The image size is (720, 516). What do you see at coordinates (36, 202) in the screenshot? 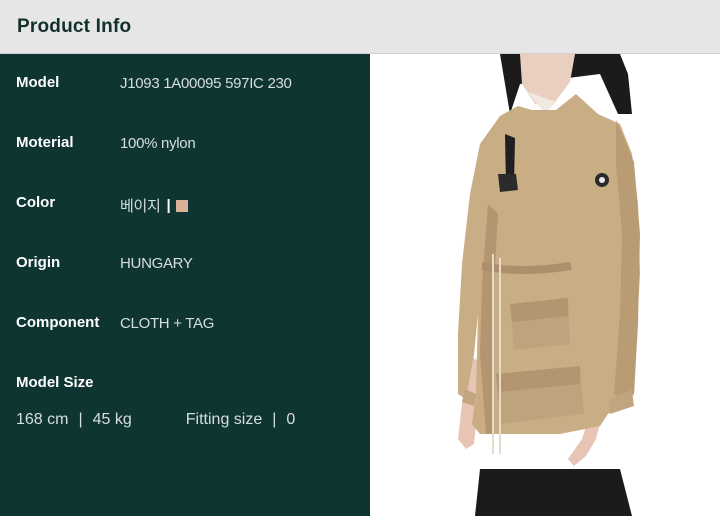
I see `detail-label: Color` at bounding box center [36, 202].